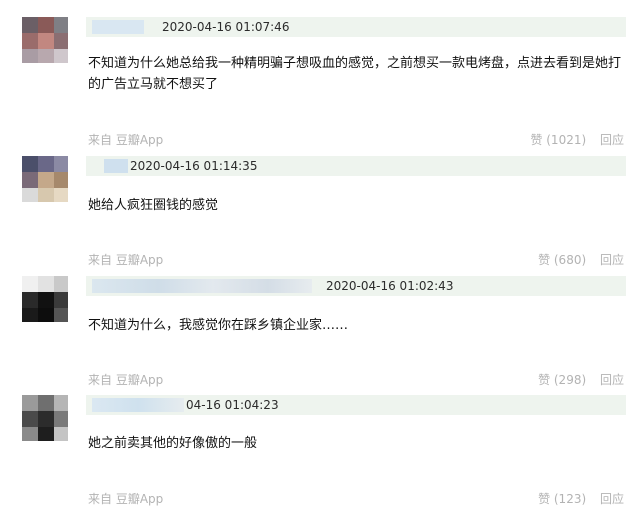 The width and height of the screenshot is (640, 509). What do you see at coordinates (356, 27) in the screenshot?
I see `comment-header: 2020-04-16 01:07:46` at bounding box center [356, 27].